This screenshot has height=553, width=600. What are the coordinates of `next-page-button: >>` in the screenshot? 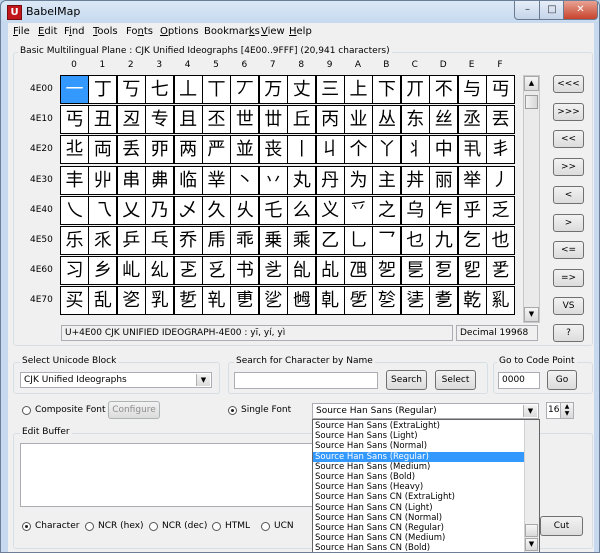 It's located at (568, 167).